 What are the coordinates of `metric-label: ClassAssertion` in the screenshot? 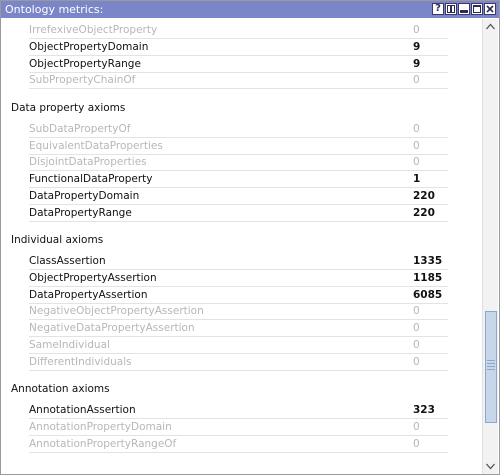 It's located at (67, 261).